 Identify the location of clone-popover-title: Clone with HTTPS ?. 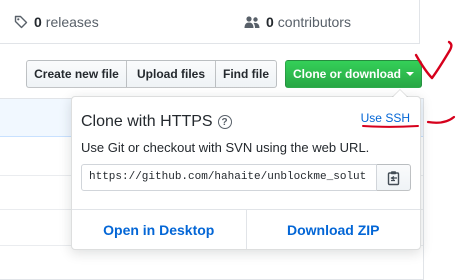
(156, 122).